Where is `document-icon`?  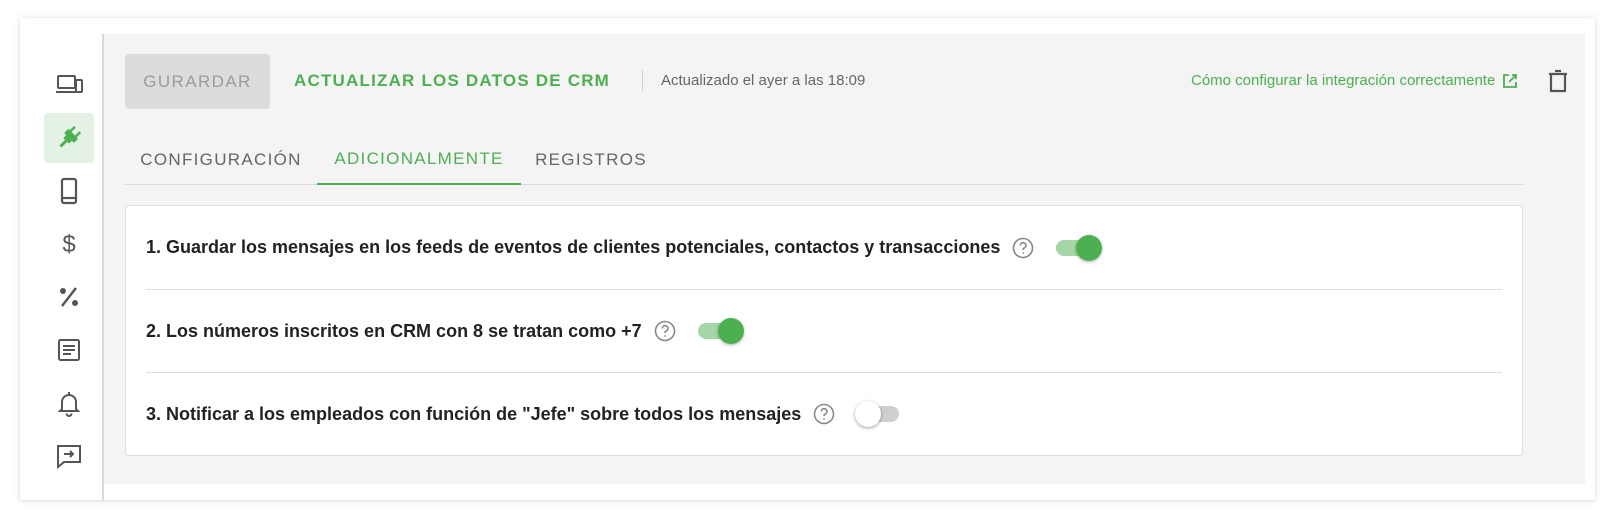
document-icon is located at coordinates (69, 350).